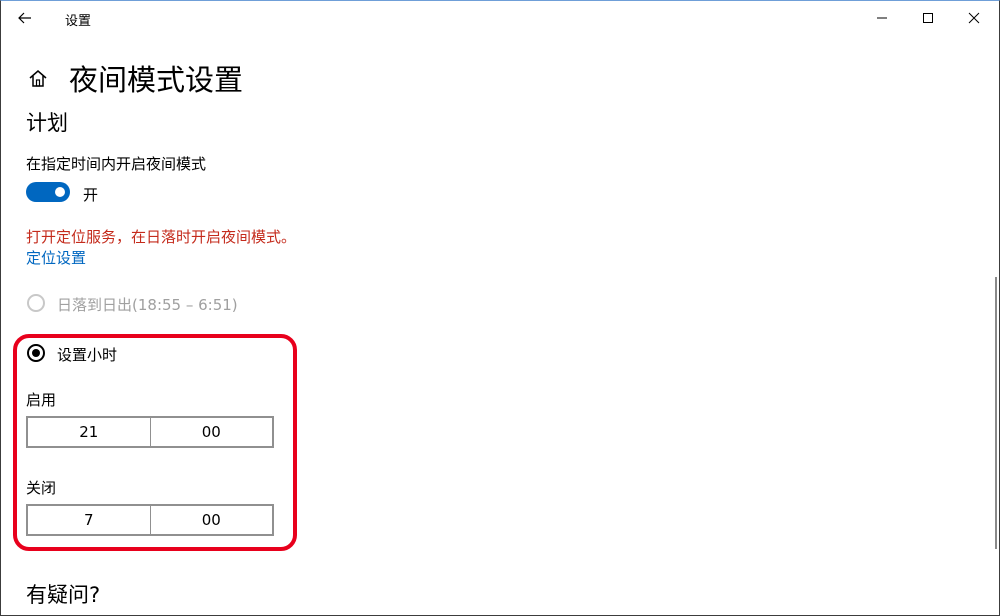 The image size is (1000, 616). I want to click on sunset-to-sunrise-label: 日落到日出(18:55 – 6:51), so click(147, 305).